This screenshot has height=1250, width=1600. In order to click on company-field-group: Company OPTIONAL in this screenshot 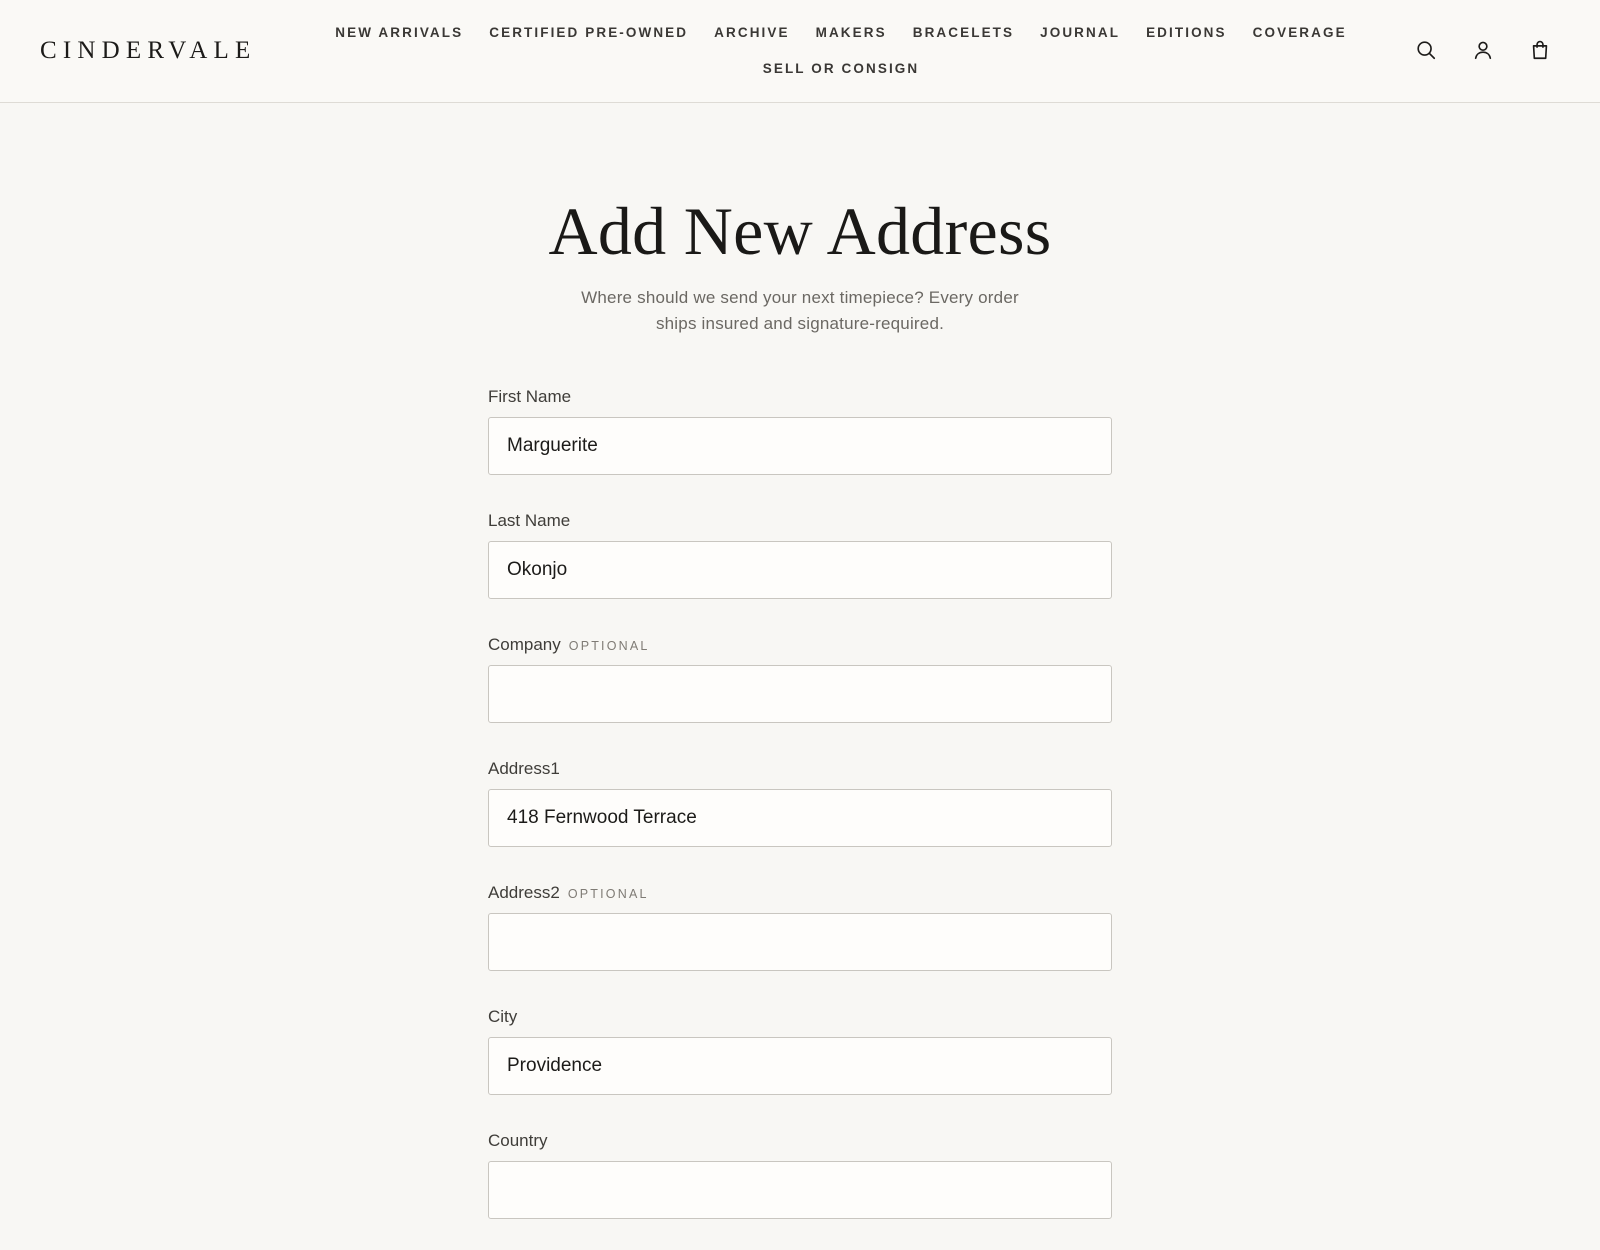, I will do `click(800, 676)`.